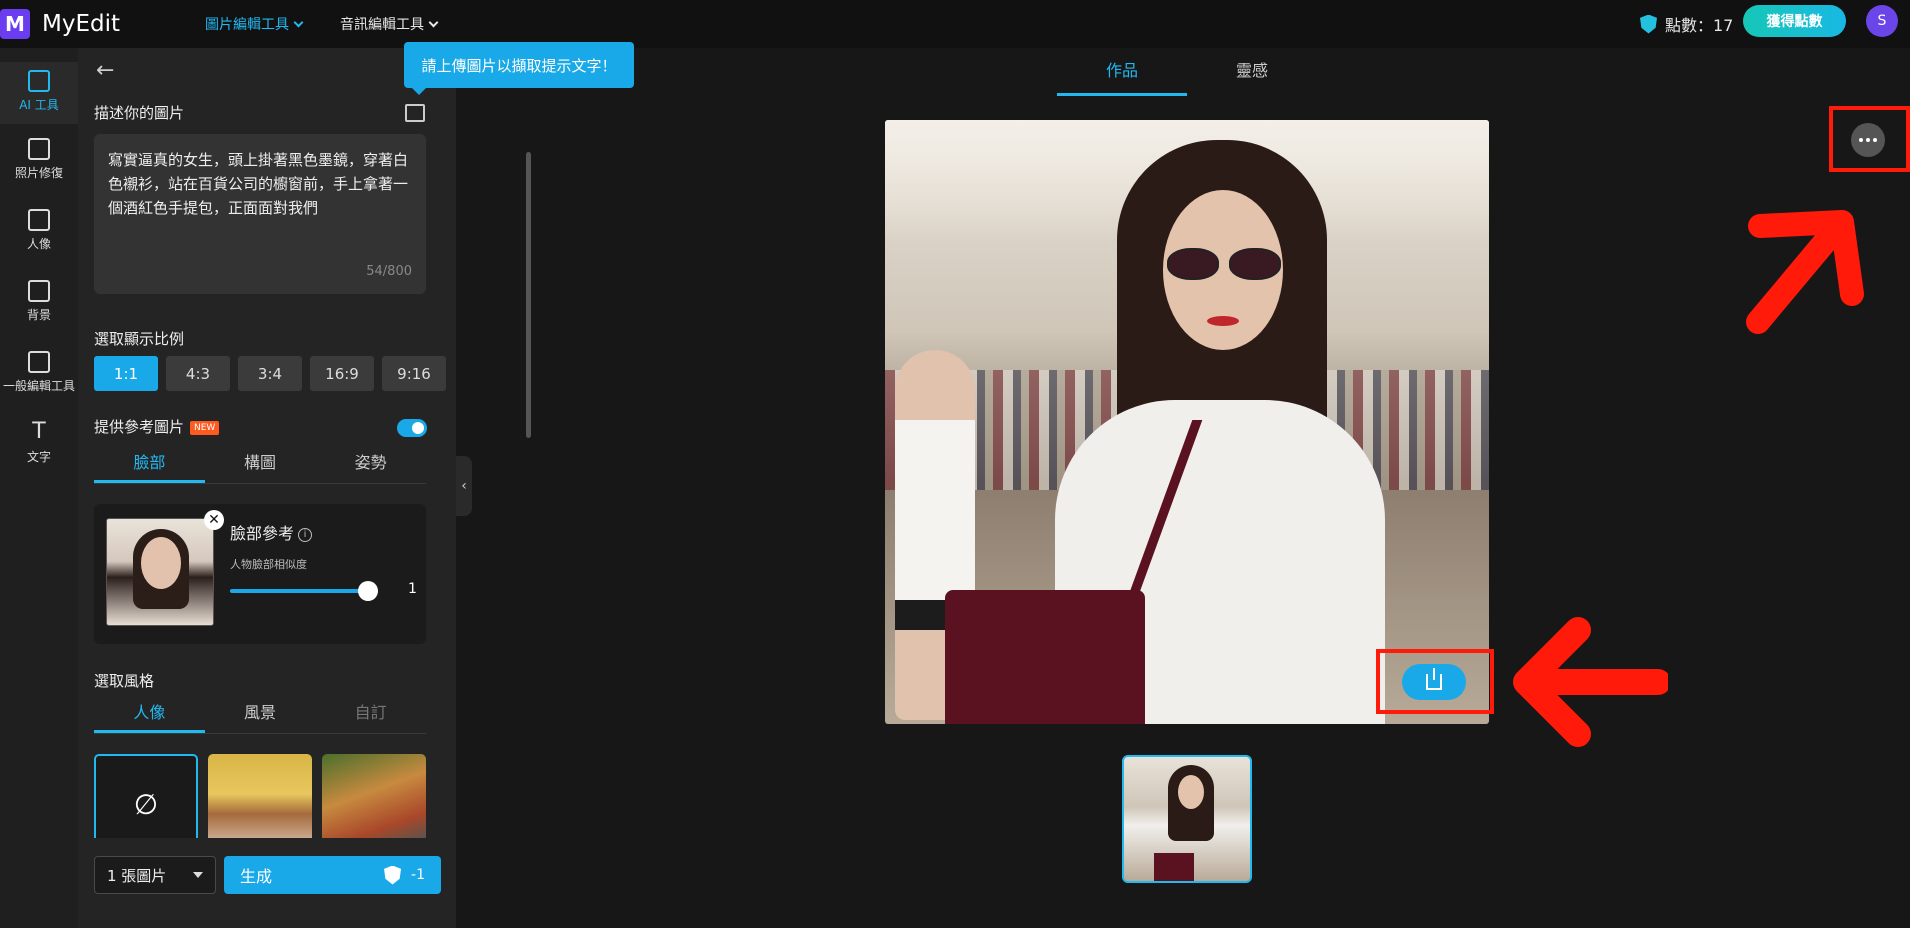 This screenshot has height=928, width=1910. Describe the element at coordinates (464, 486) in the screenshot. I see `collapse-panel-button: ‹` at that location.